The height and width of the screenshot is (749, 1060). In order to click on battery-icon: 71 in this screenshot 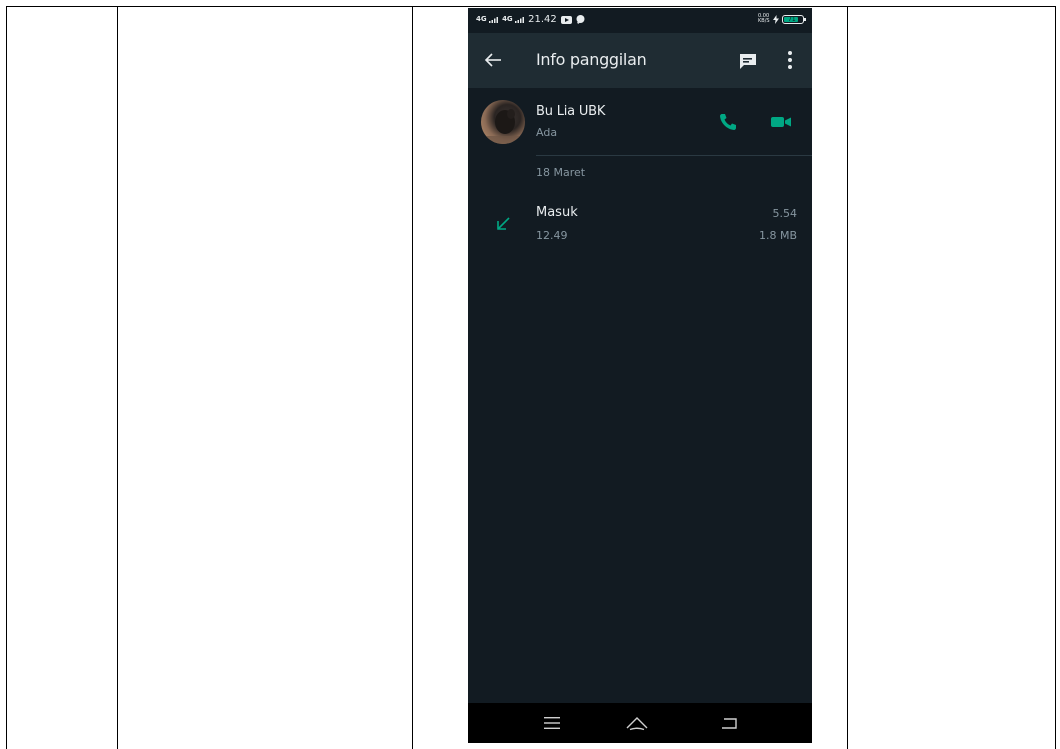, I will do `click(794, 19)`.